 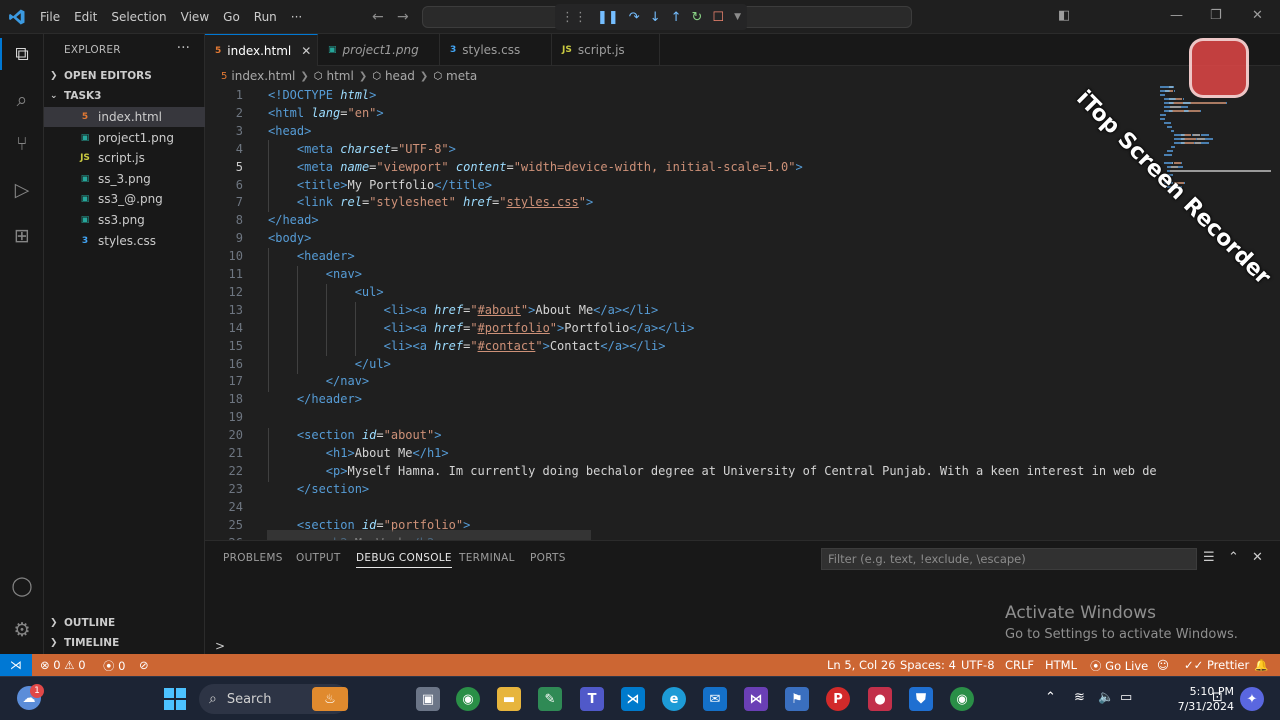 What do you see at coordinates (1215, 156) in the screenshot?
I see `minimap` at bounding box center [1215, 156].